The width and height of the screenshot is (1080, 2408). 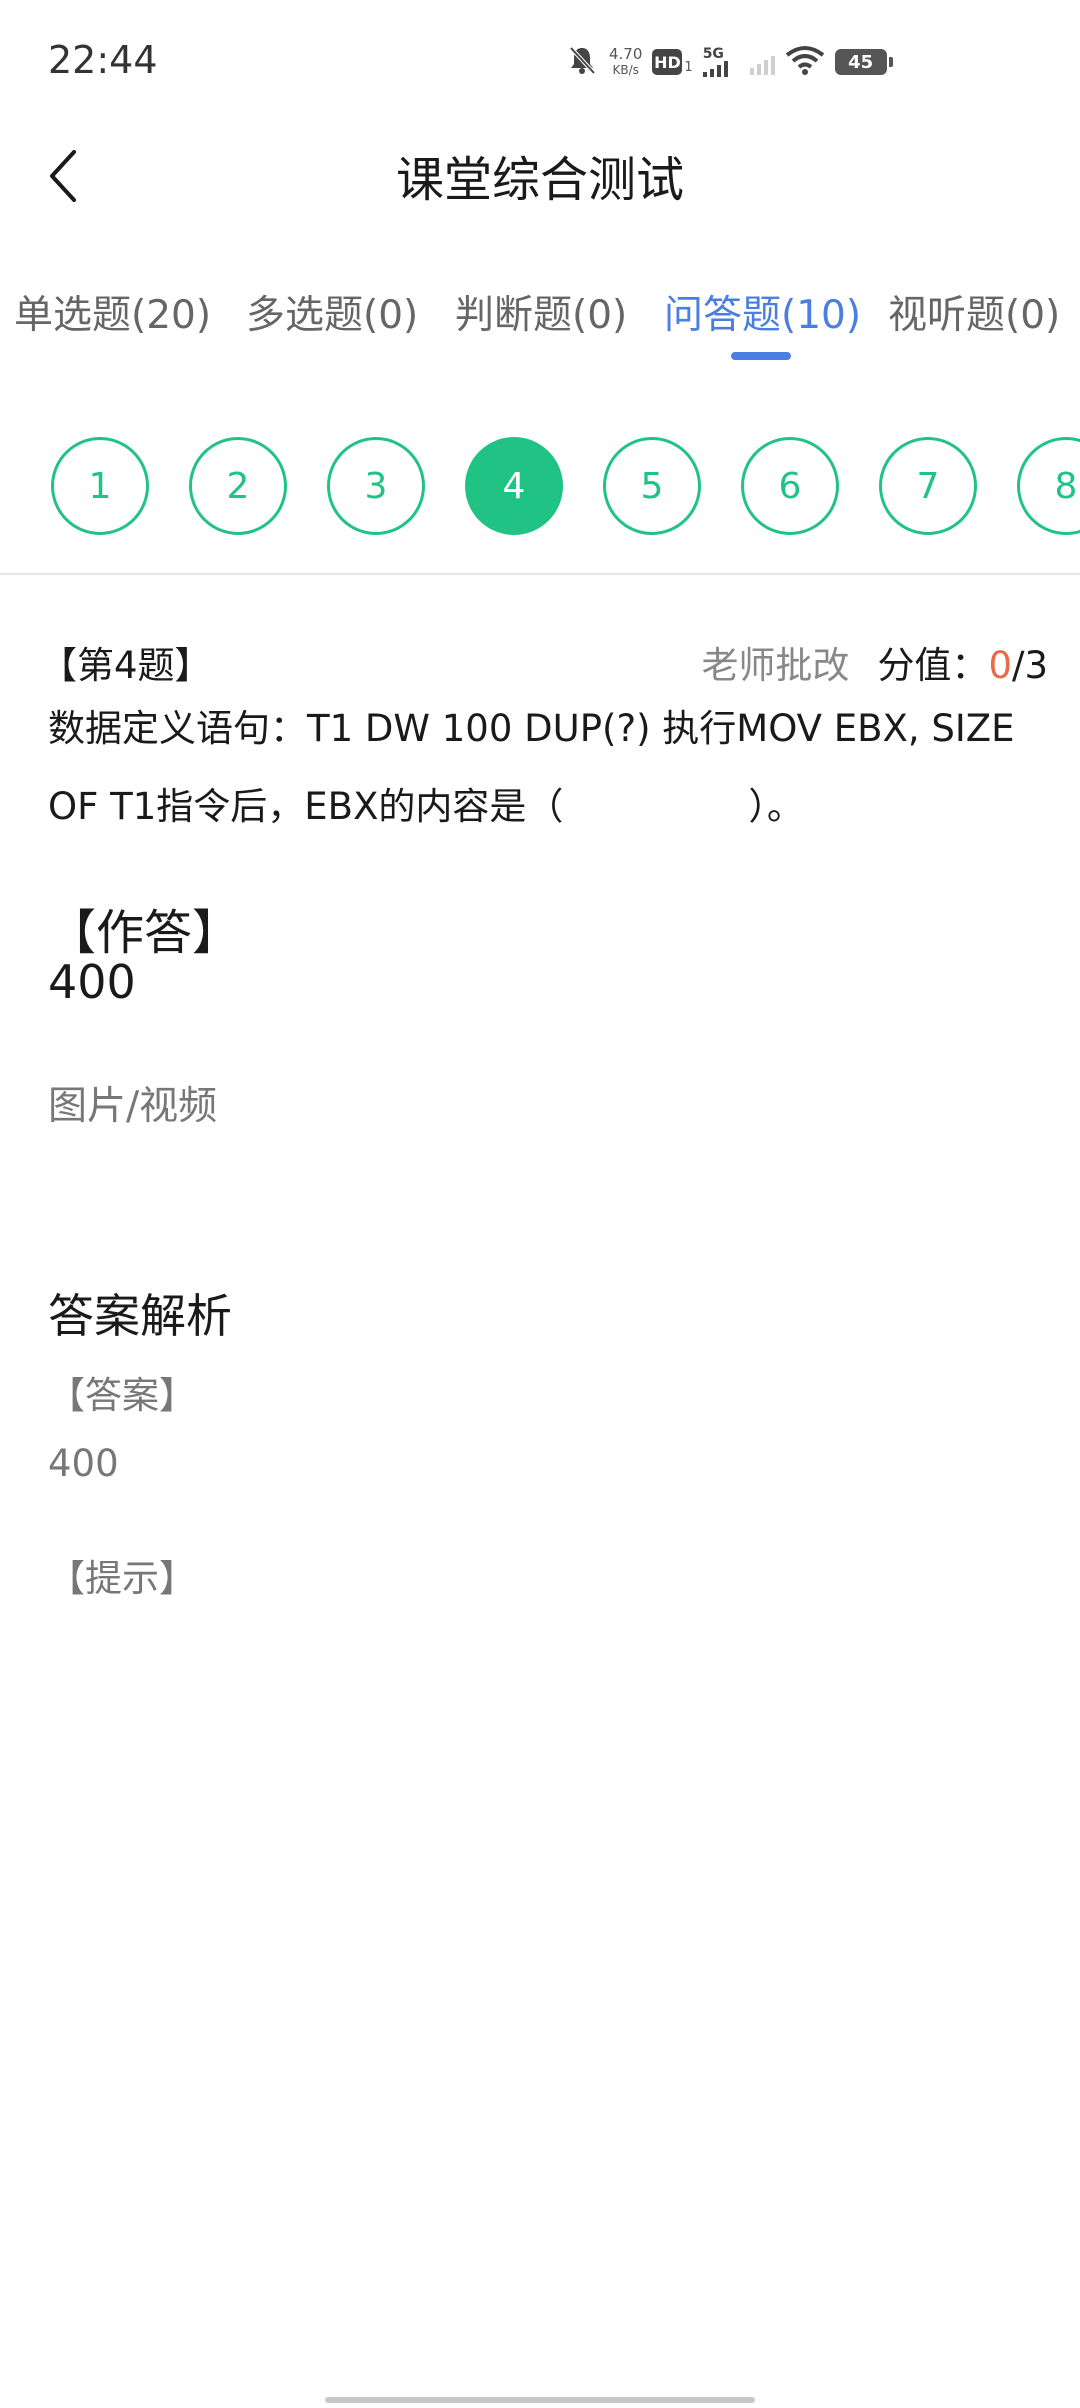 I want to click on score-obtained: 0, so click(x=1000, y=665).